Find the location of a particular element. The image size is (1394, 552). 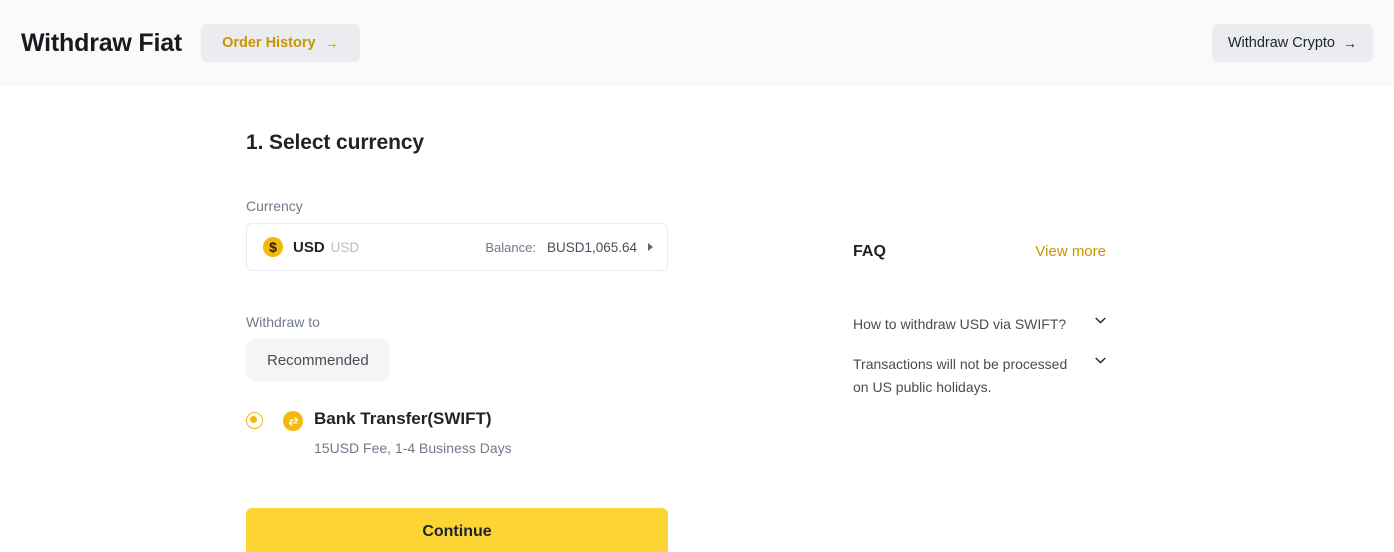

withdraw-to-label: Withdraw to is located at coordinates (283, 322).